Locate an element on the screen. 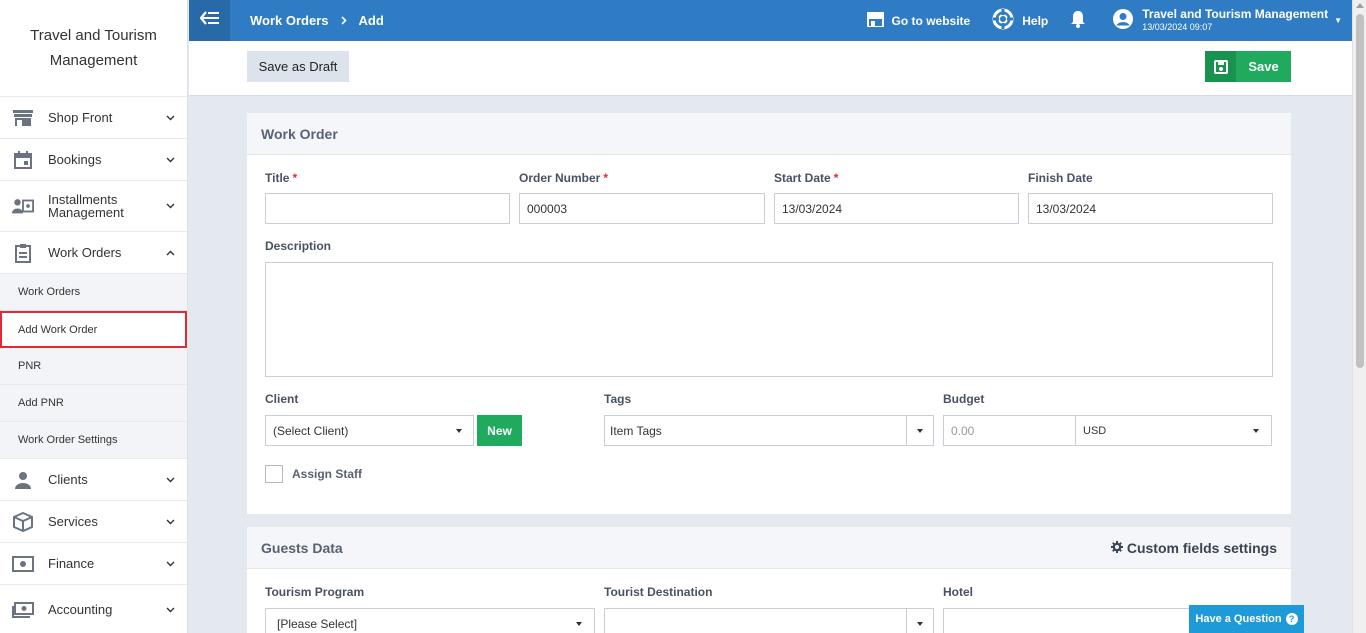  tourist-destination-select is located at coordinates (769, 620).